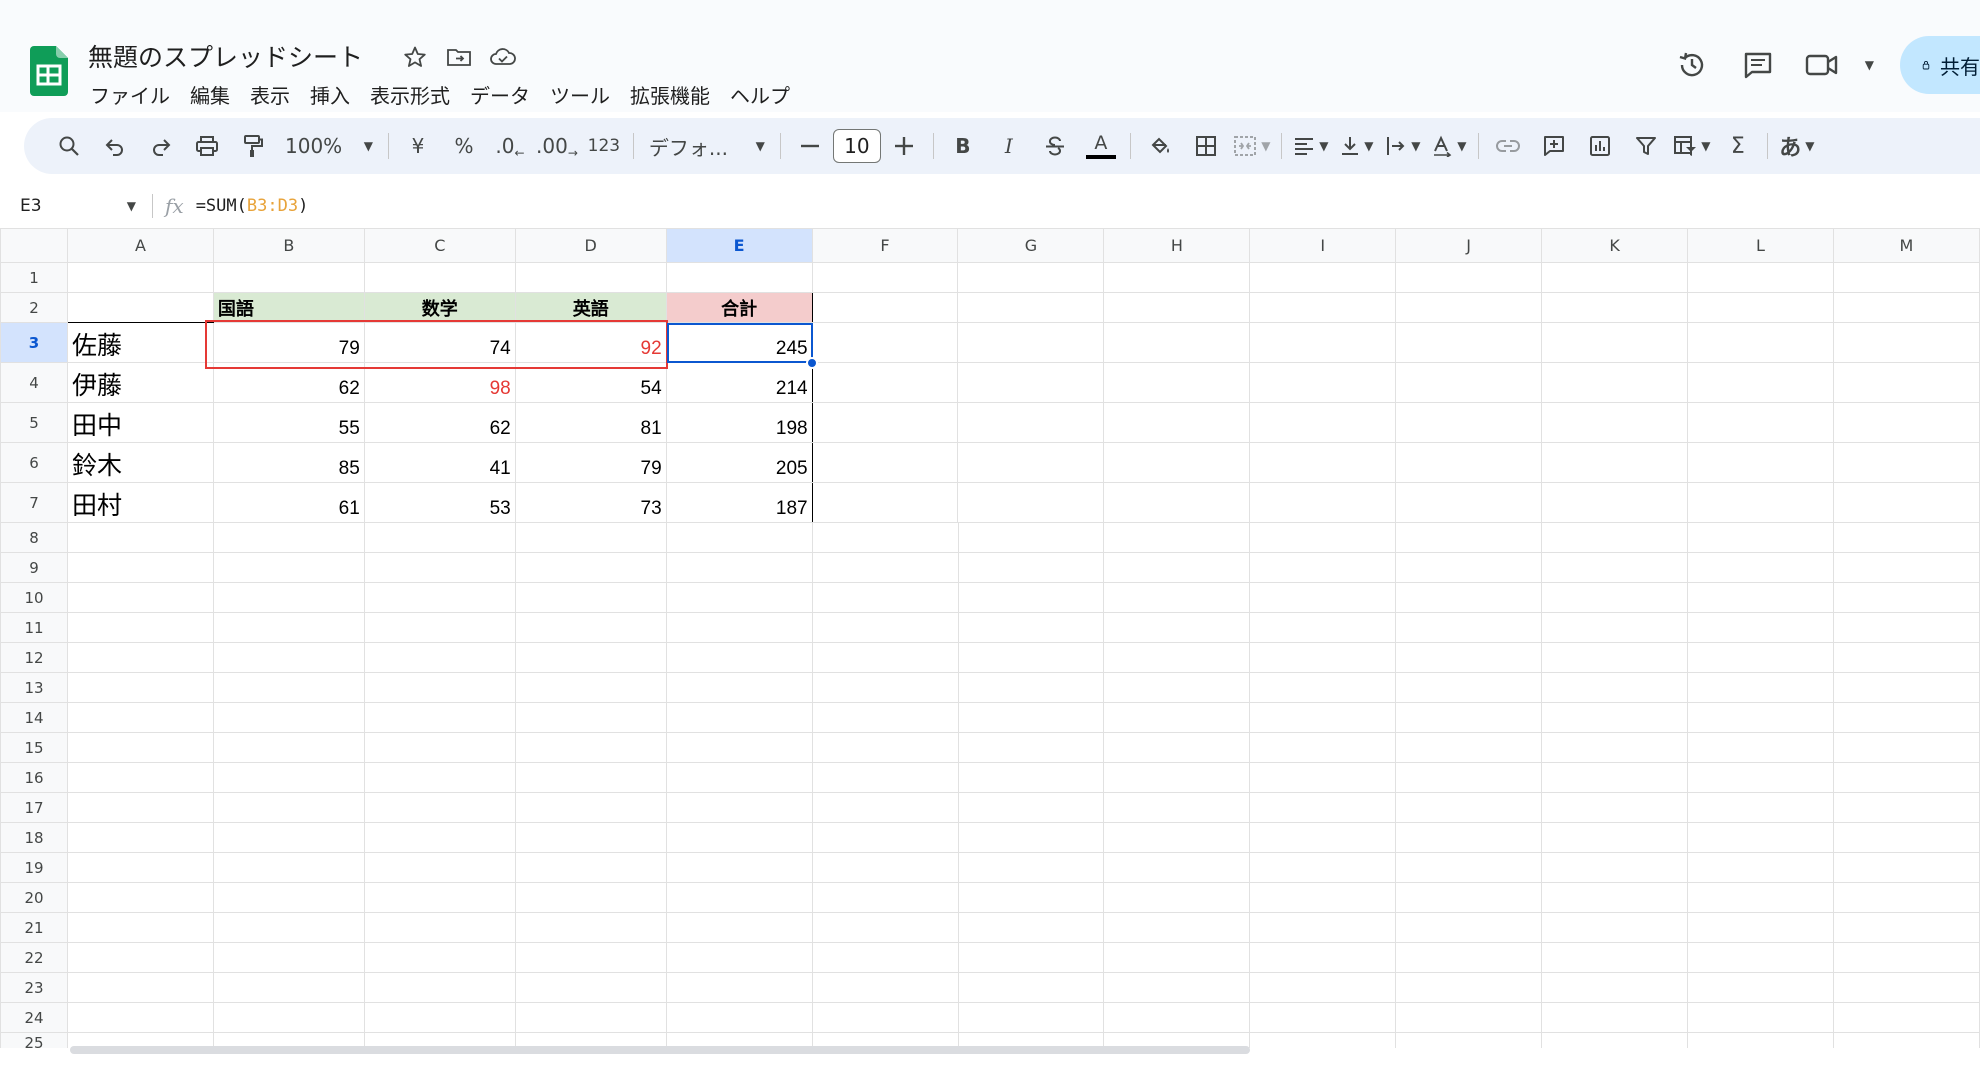 Image resolution: width=1980 pixels, height=1080 pixels. What do you see at coordinates (252, 206) in the screenshot?
I see `formula-input: =SUM(B3:D3)` at bounding box center [252, 206].